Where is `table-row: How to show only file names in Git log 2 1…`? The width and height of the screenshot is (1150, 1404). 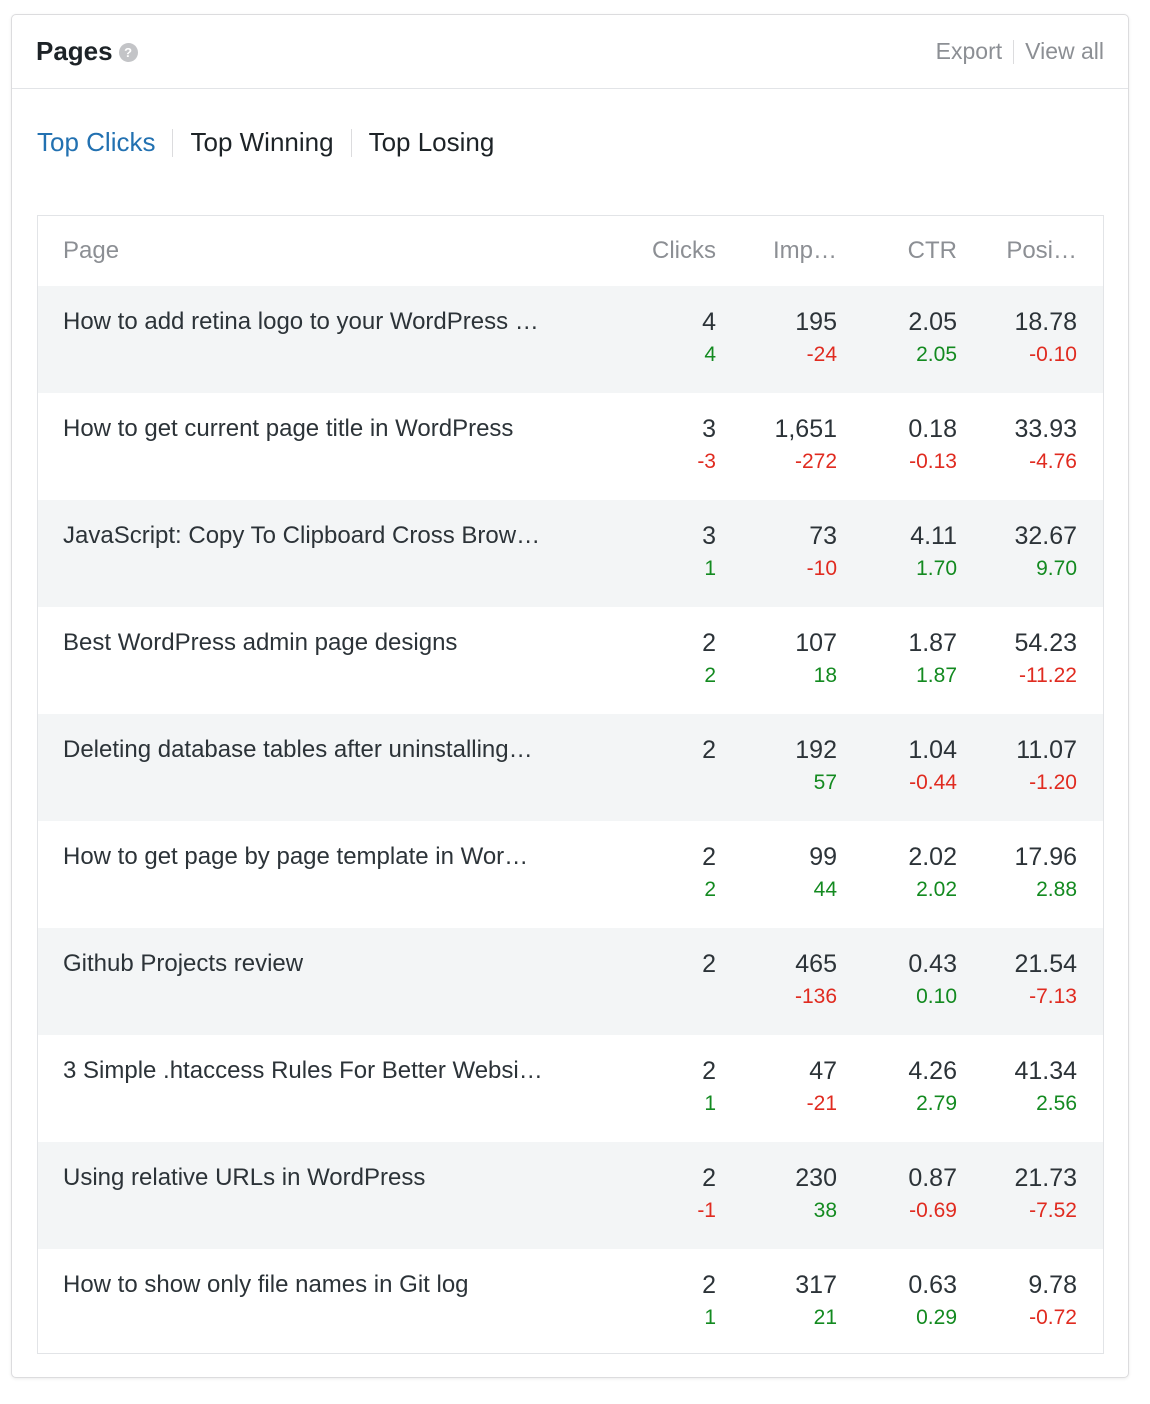 table-row: How to show only file names in Git log 2 1… is located at coordinates (570, 1302).